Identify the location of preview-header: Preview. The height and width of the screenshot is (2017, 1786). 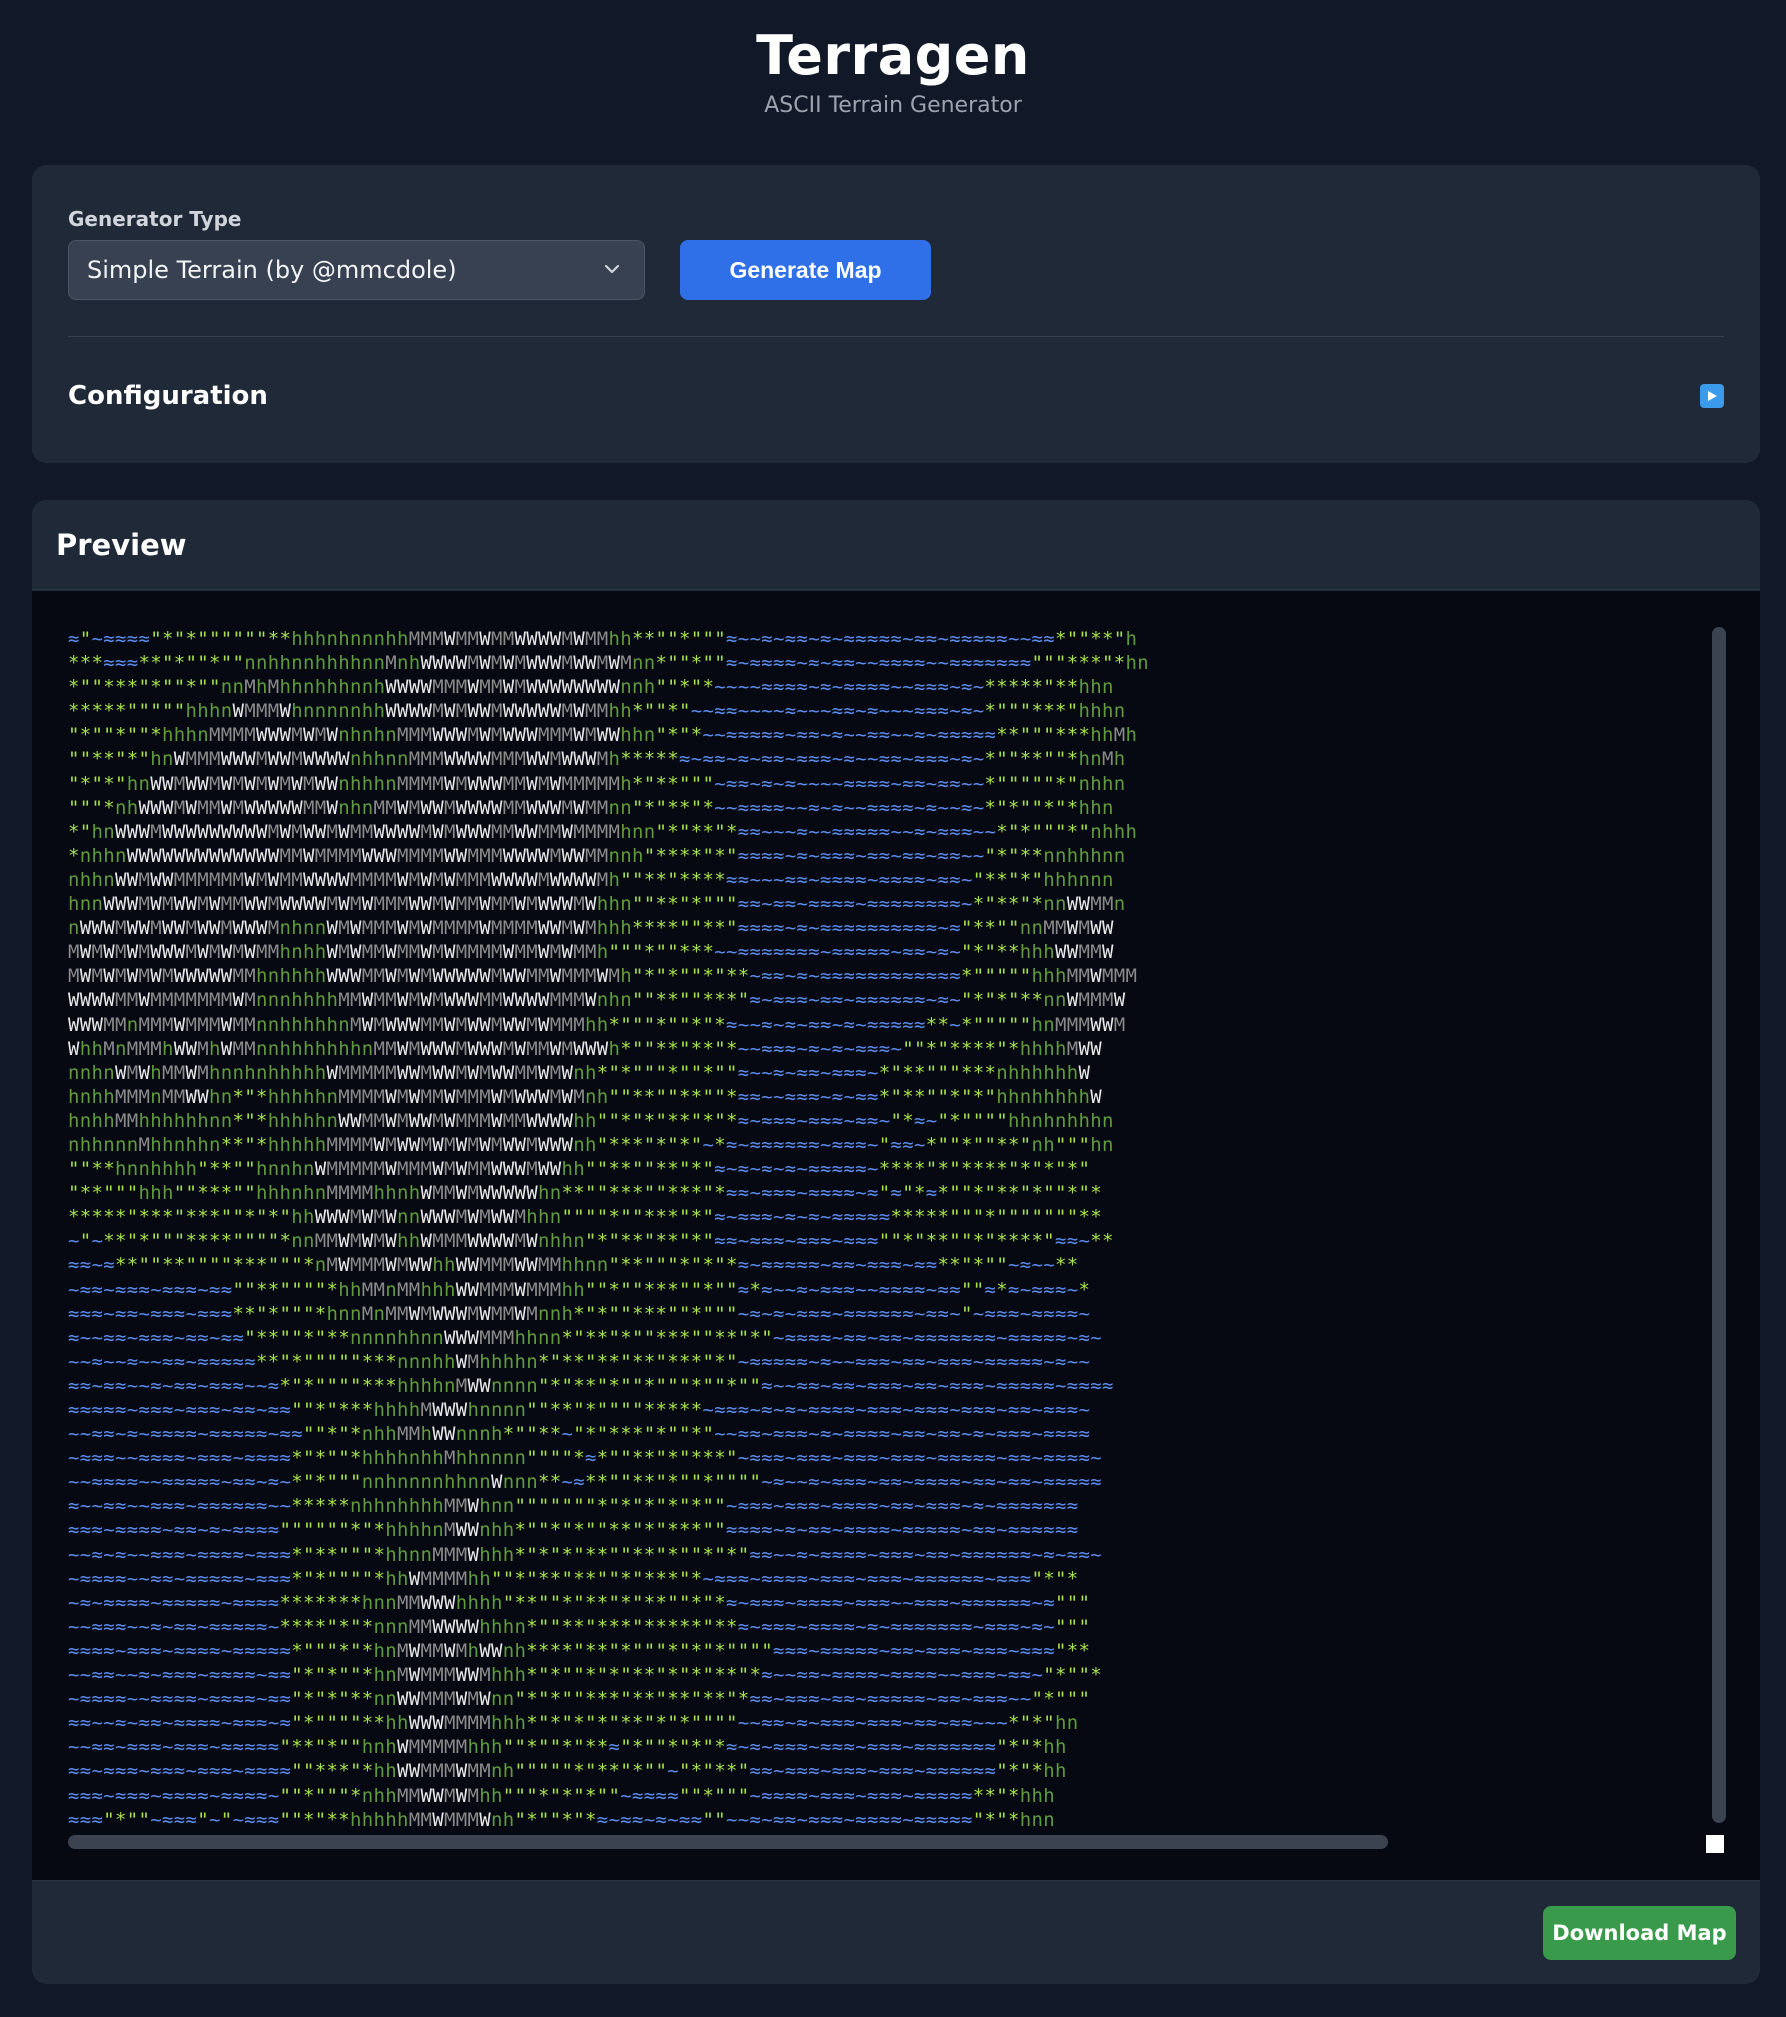
(896, 545).